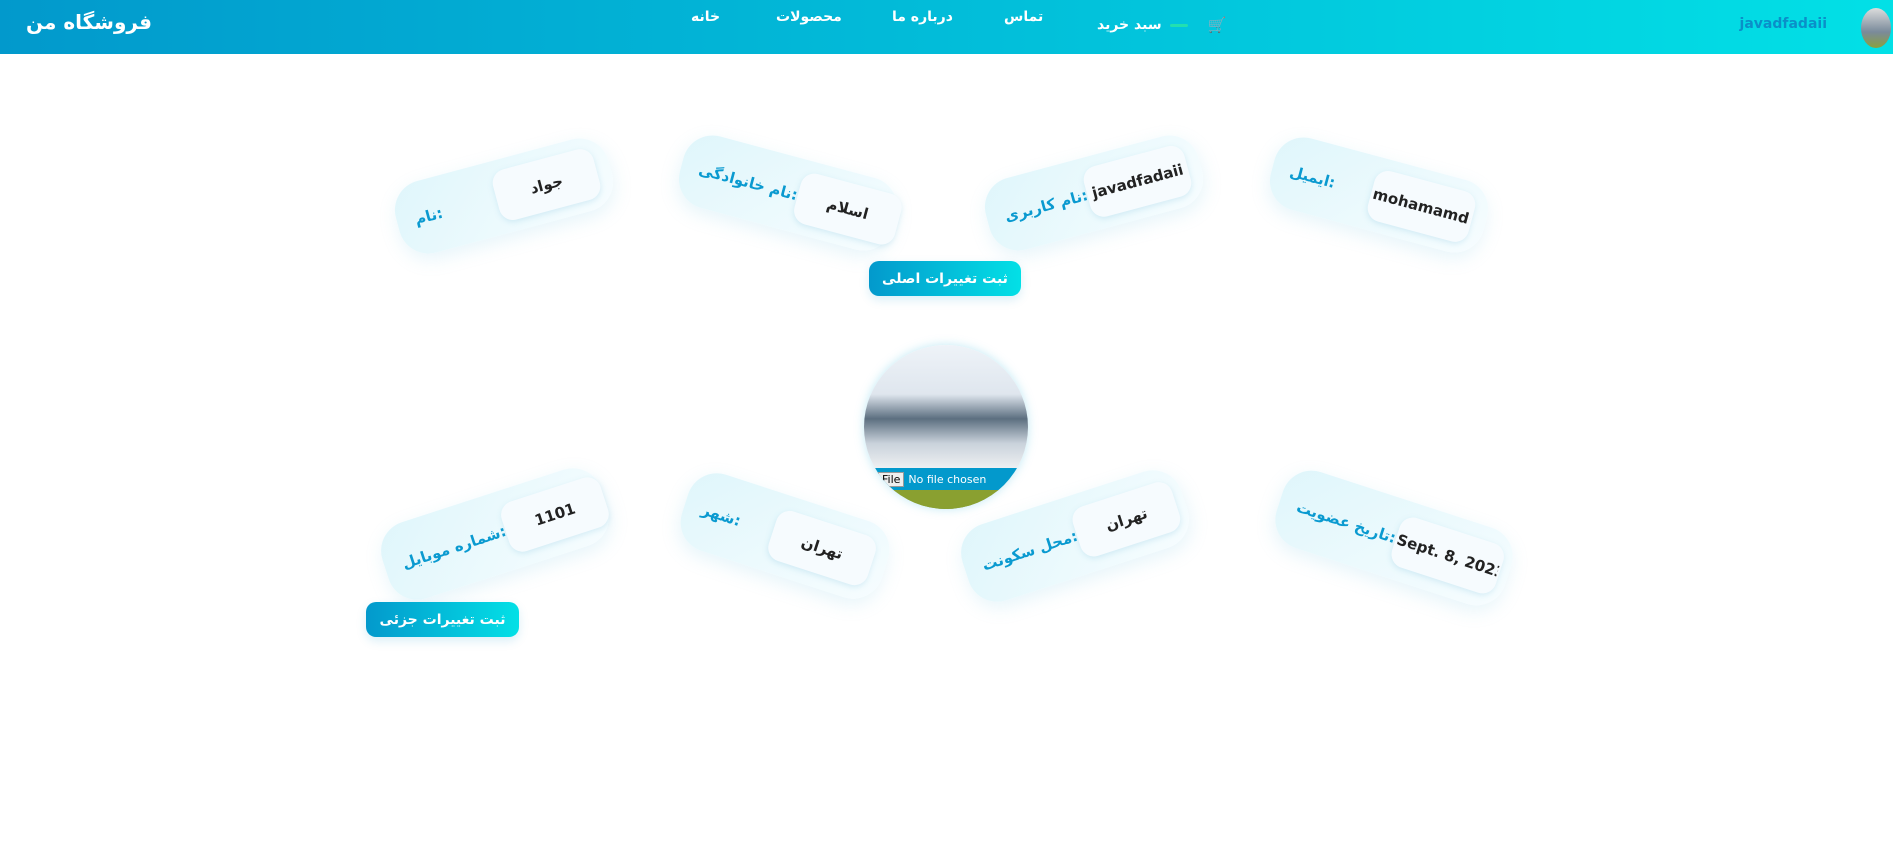 The width and height of the screenshot is (1893, 856). Describe the element at coordinates (89, 22) in the screenshot. I see `brand-logo: فروشگاه من` at that location.